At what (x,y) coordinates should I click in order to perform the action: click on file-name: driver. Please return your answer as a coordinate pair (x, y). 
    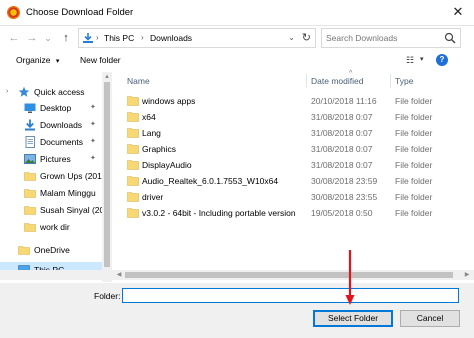
    Looking at the image, I should click on (153, 197).